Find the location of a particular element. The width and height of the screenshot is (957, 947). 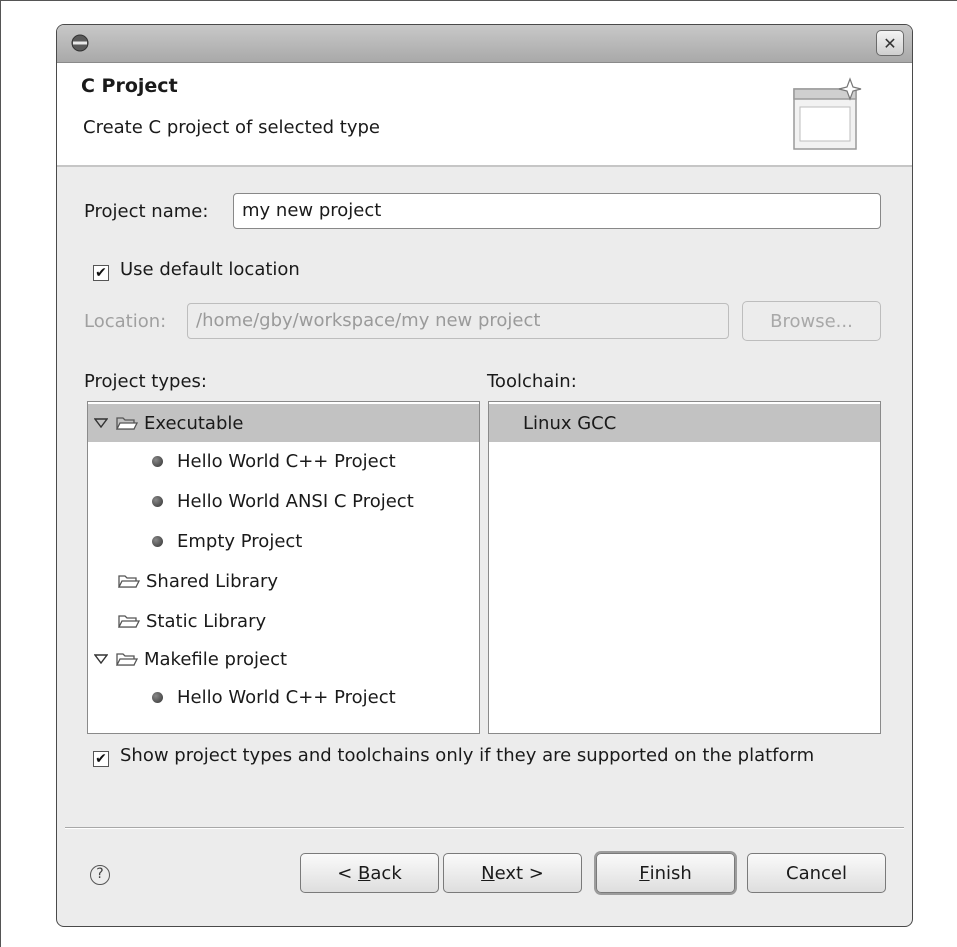

finish-button: Finish is located at coordinates (665, 873).